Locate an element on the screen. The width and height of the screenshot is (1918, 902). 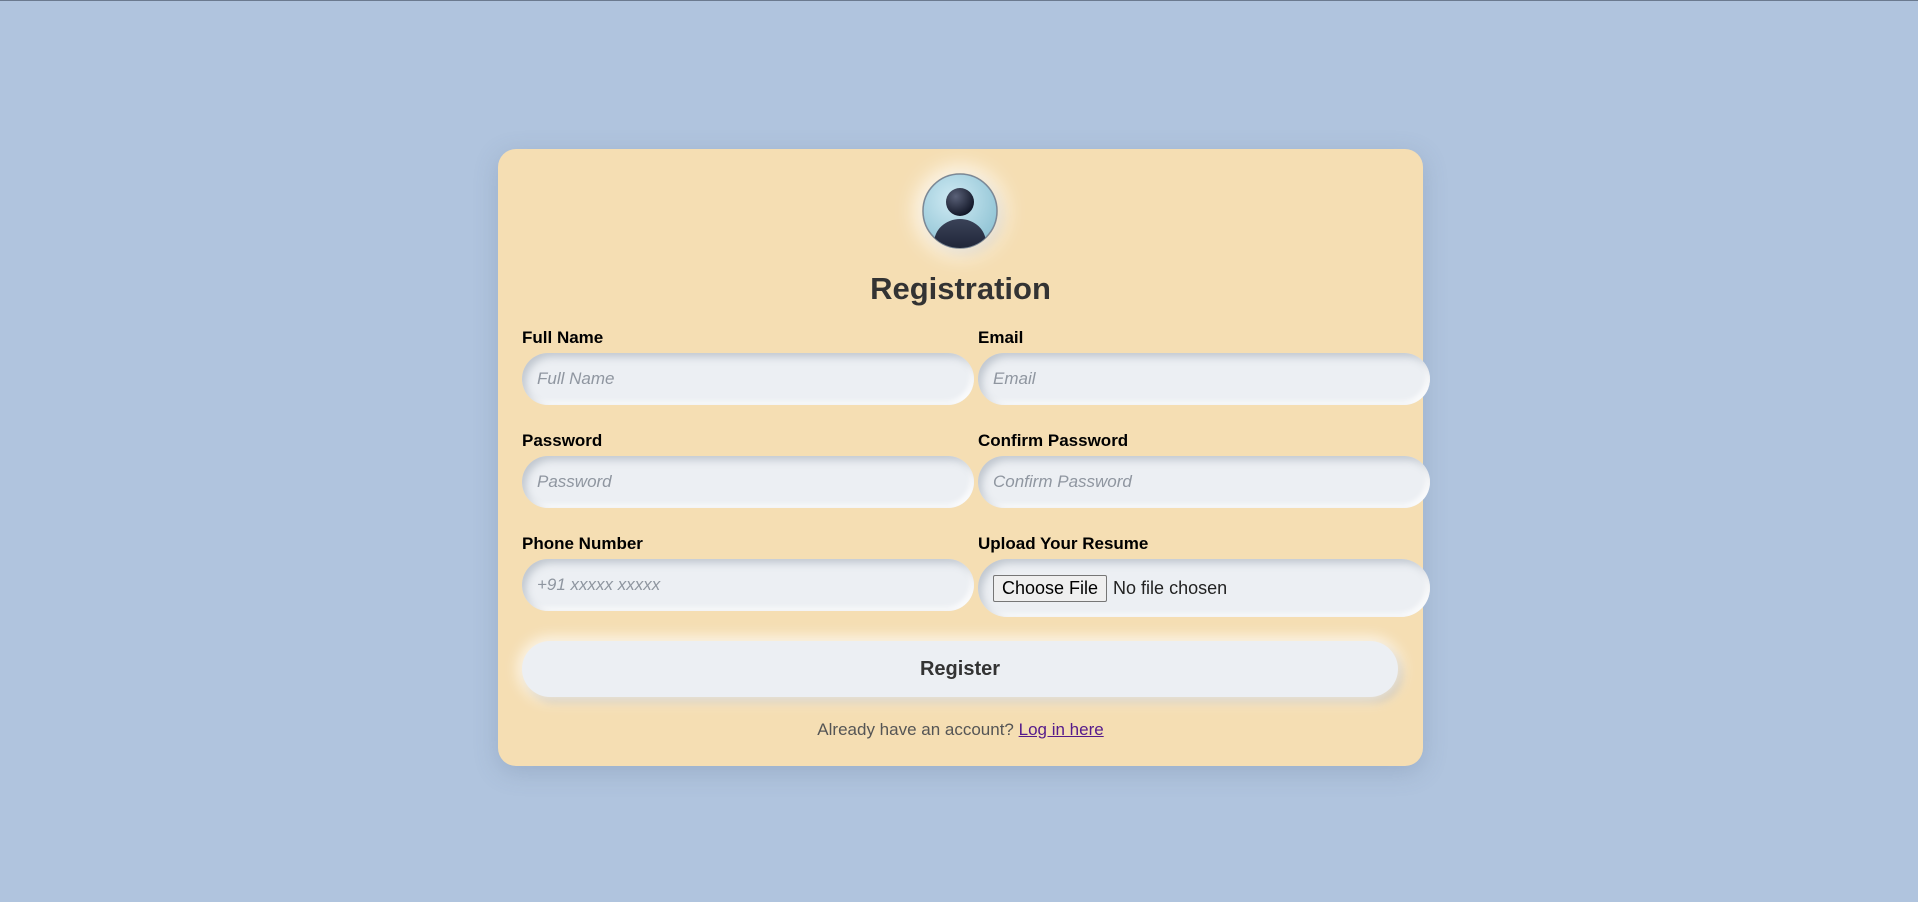
page-title: Registration is located at coordinates (960, 288).